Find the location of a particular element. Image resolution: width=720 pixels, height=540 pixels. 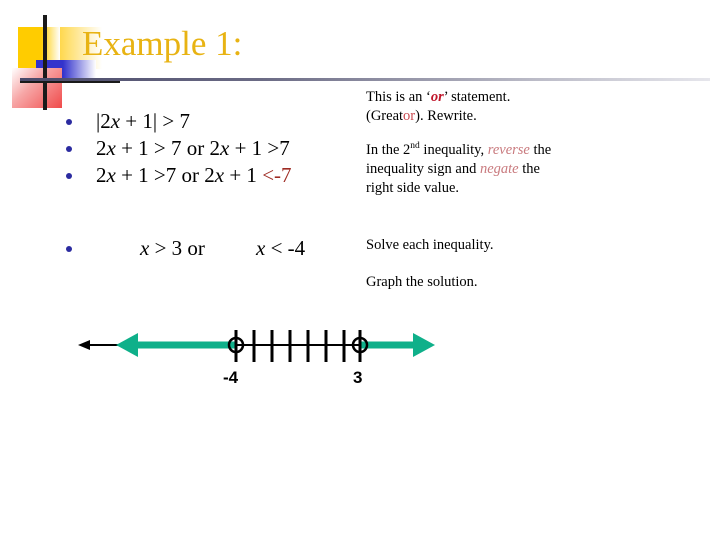

solution-row: x > 3 or x < -4 is located at coordinates (221, 248).